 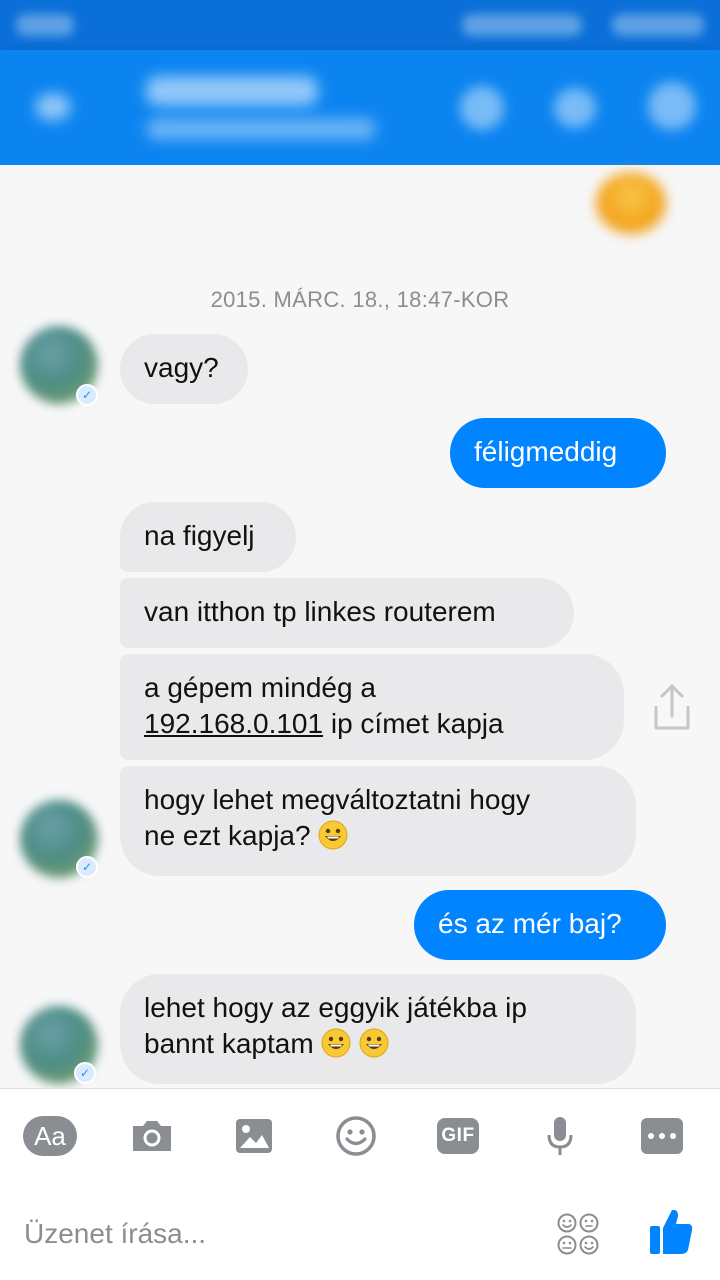 I want to click on phone-icon, so click(x=482, y=108).